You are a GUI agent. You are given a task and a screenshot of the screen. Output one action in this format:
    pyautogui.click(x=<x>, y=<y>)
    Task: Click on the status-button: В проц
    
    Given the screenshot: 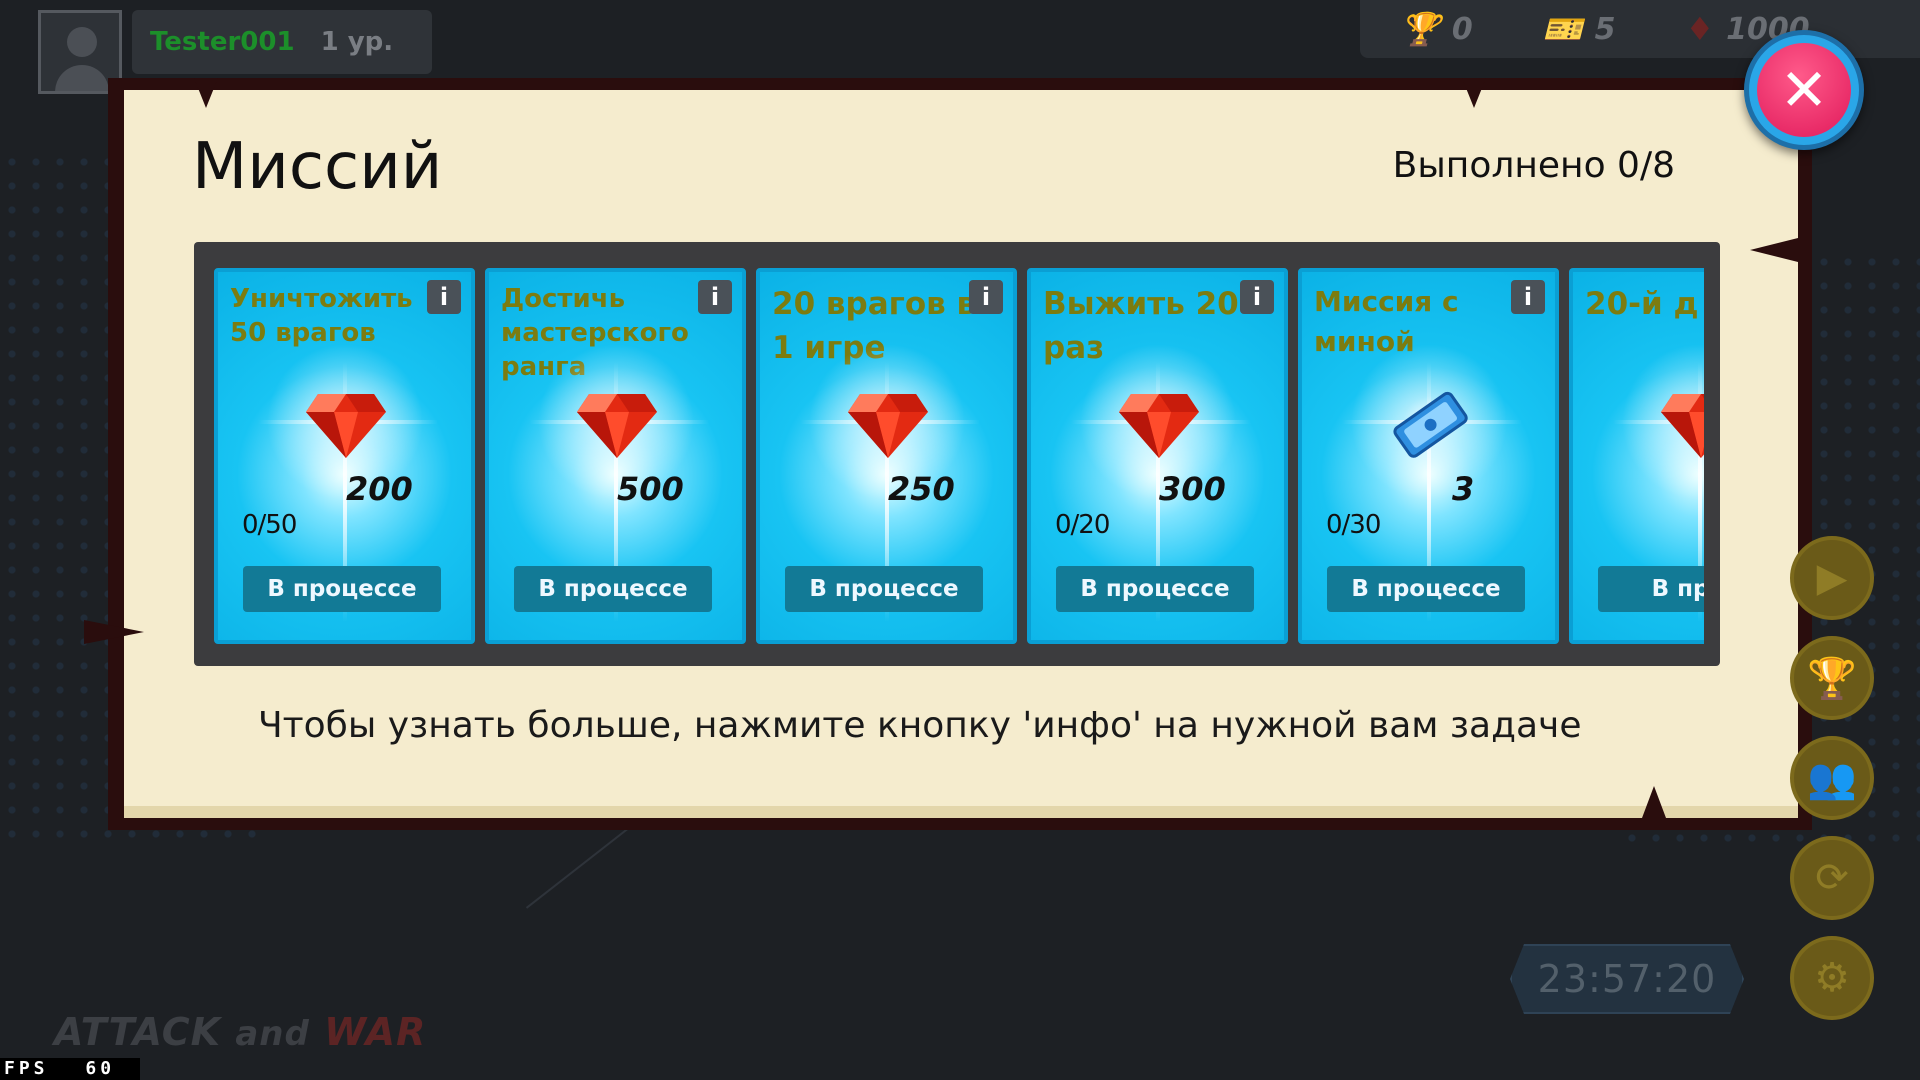 What is the action you would take?
    pyautogui.click(x=1651, y=589)
    